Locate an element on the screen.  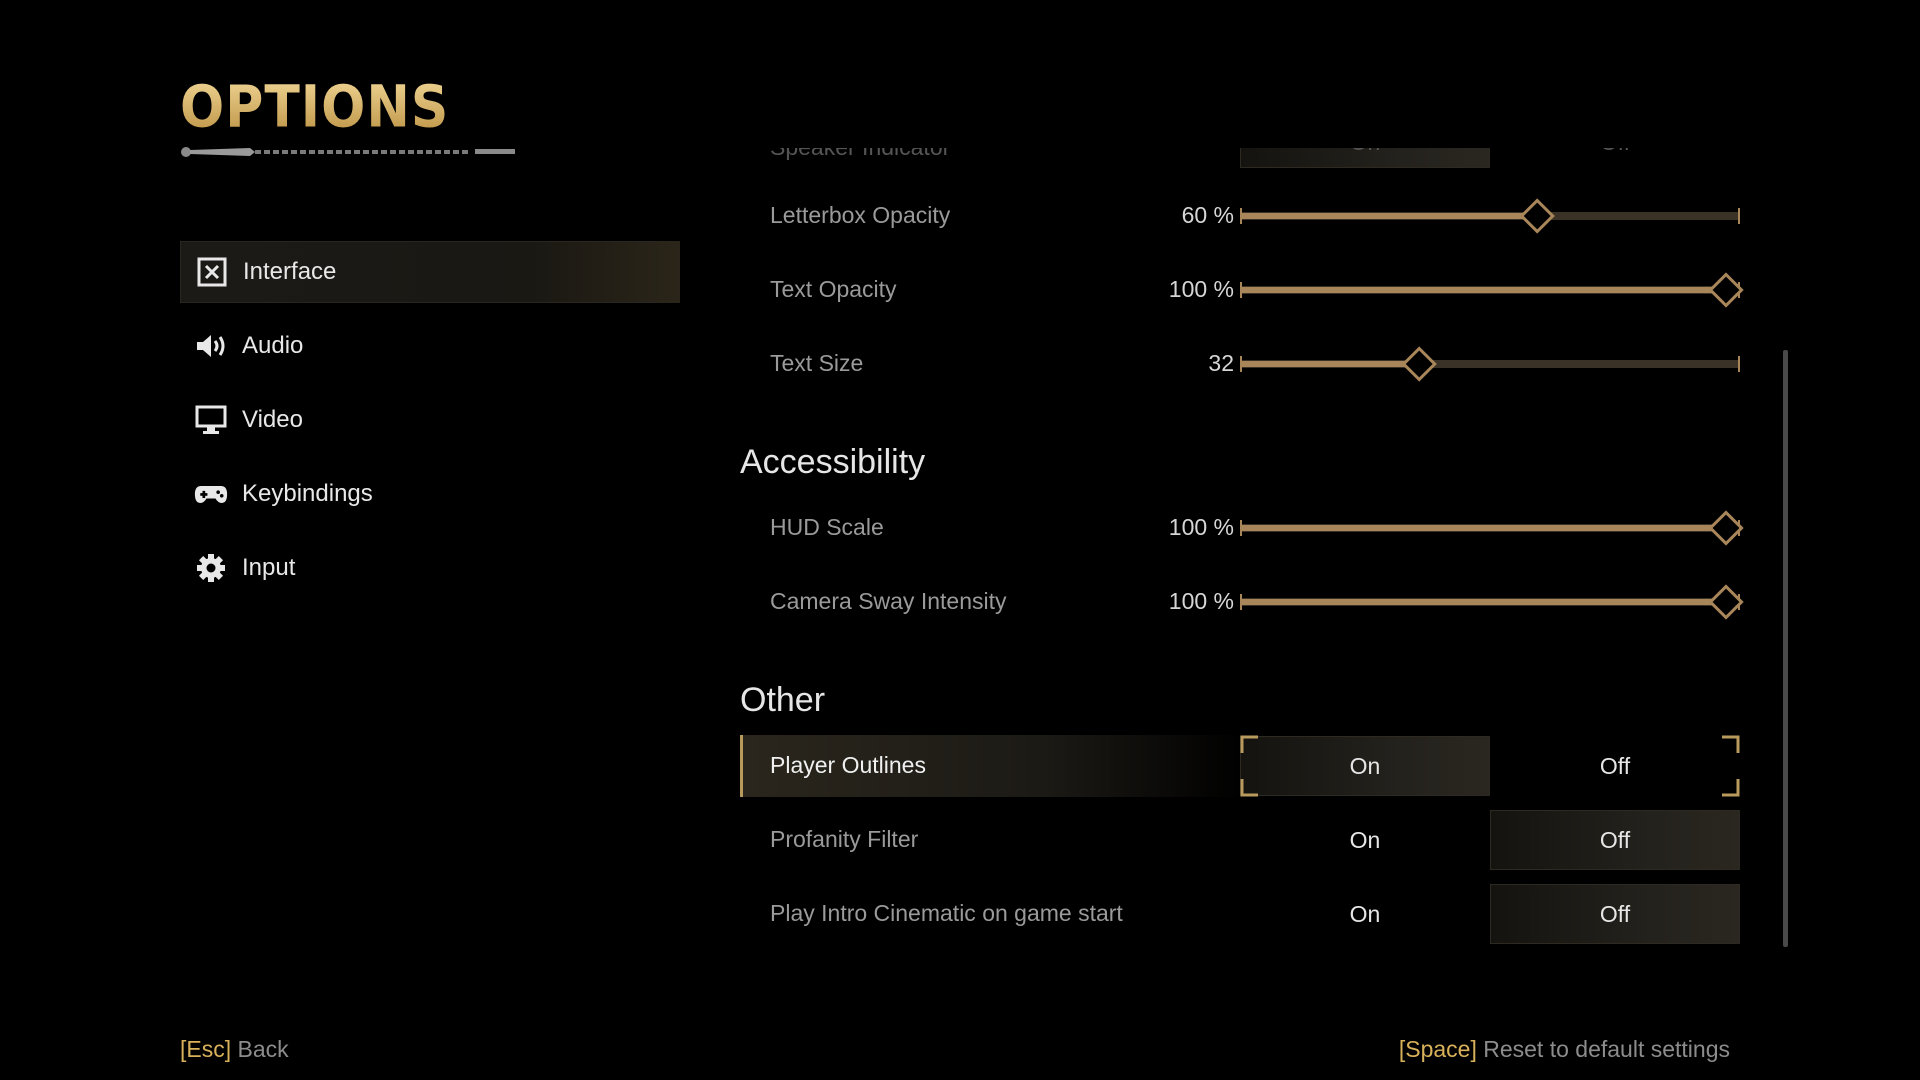
nav-label: Video is located at coordinates (272, 419).